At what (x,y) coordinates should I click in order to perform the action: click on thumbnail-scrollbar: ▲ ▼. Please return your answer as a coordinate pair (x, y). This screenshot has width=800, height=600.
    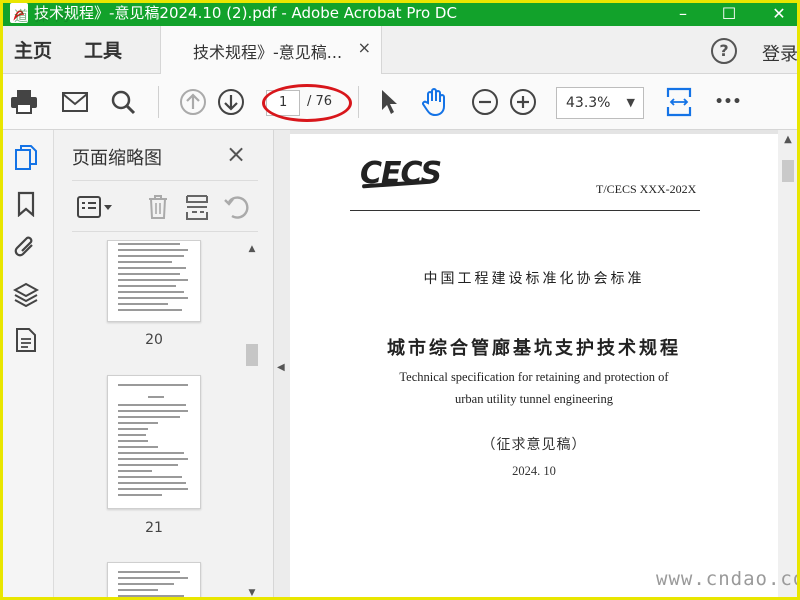
    Looking at the image, I should click on (252, 420).